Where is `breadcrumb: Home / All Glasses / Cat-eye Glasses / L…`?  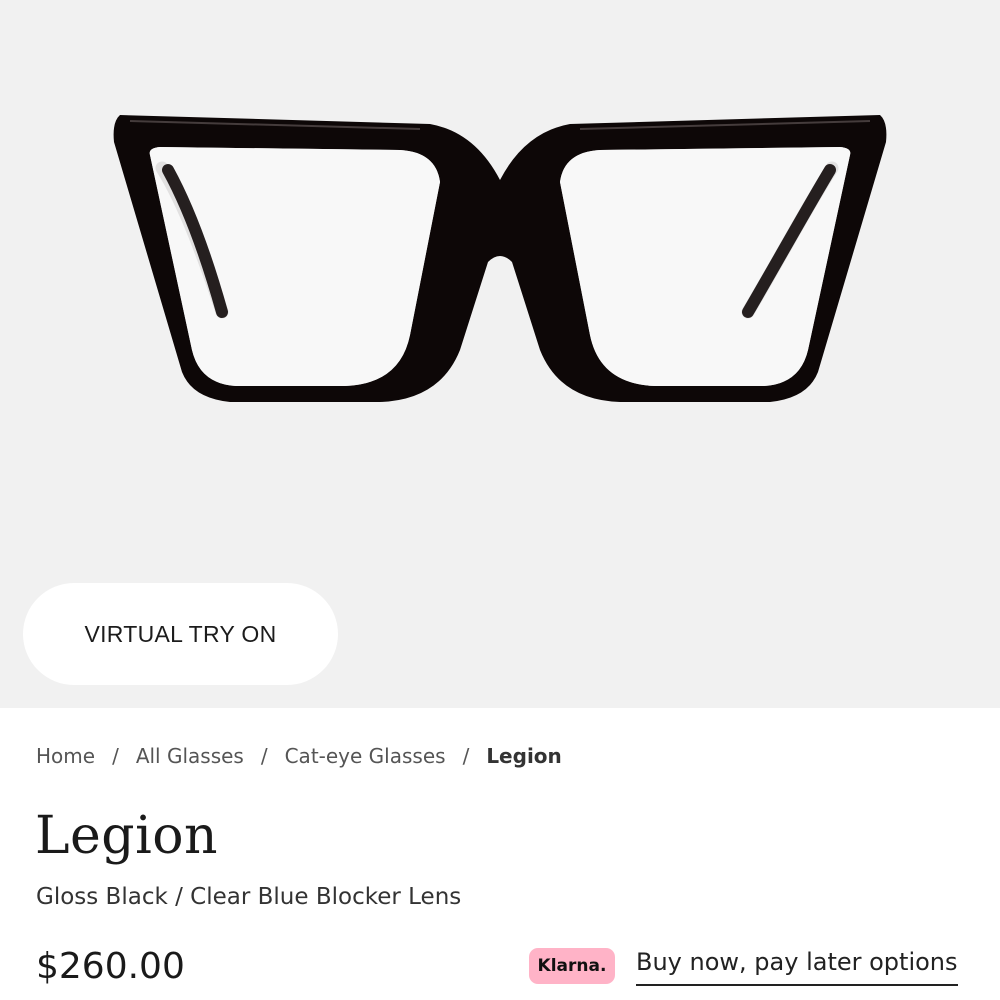
breadcrumb: Home / All Glasses / Cat-eye Glasses / L… is located at coordinates (299, 756).